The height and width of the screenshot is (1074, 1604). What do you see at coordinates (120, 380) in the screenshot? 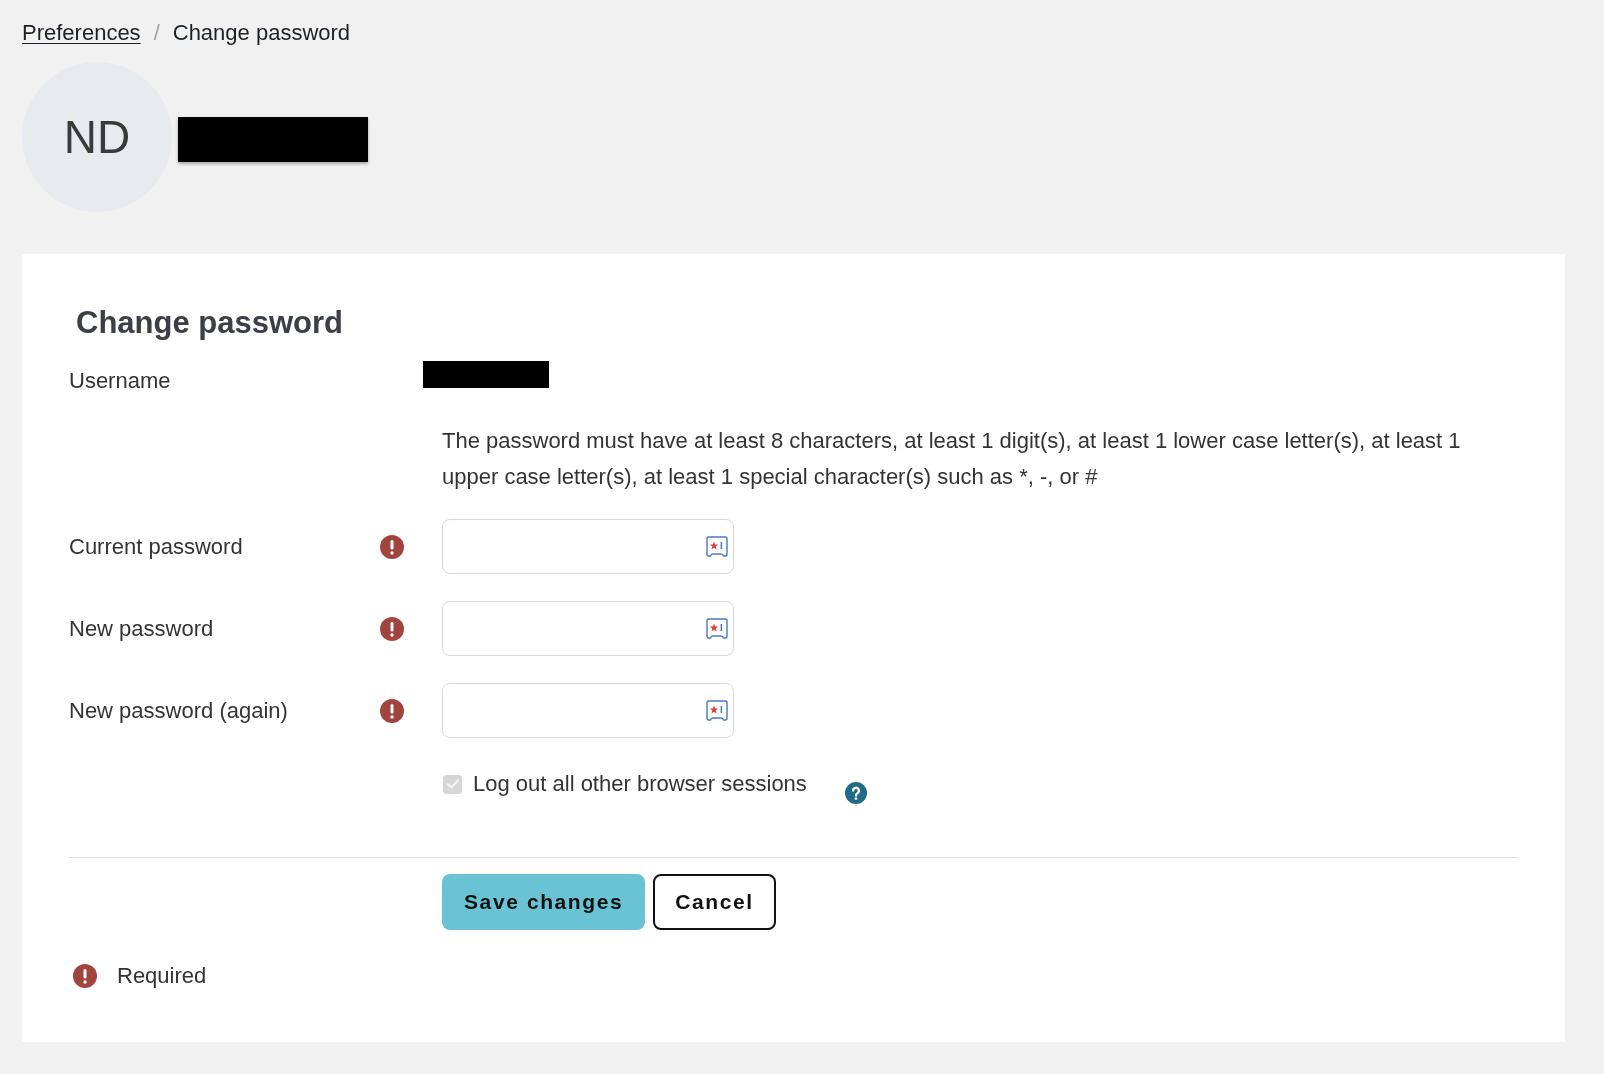
I see `field-label: Username` at bounding box center [120, 380].